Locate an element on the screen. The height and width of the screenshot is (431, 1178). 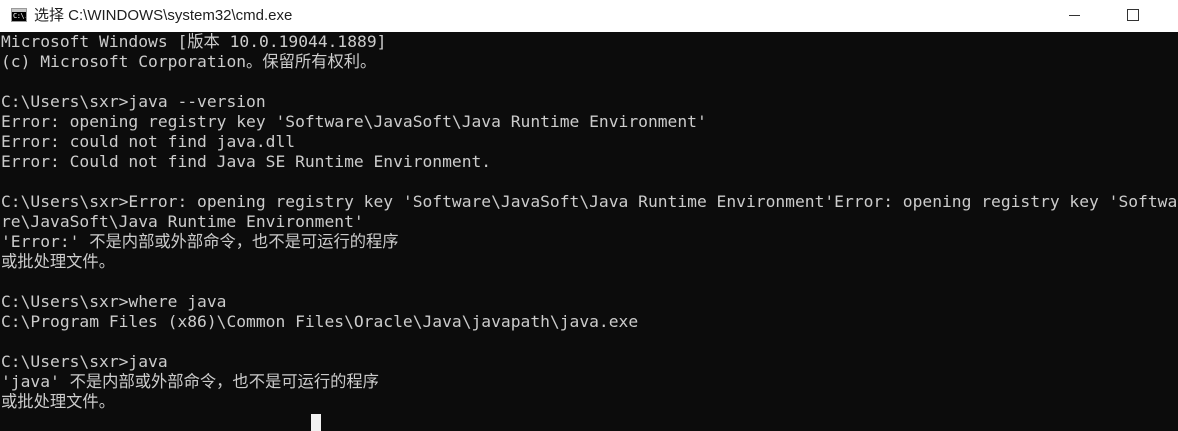
console-line: C:\Users\sxr>java is located at coordinates (84, 361).